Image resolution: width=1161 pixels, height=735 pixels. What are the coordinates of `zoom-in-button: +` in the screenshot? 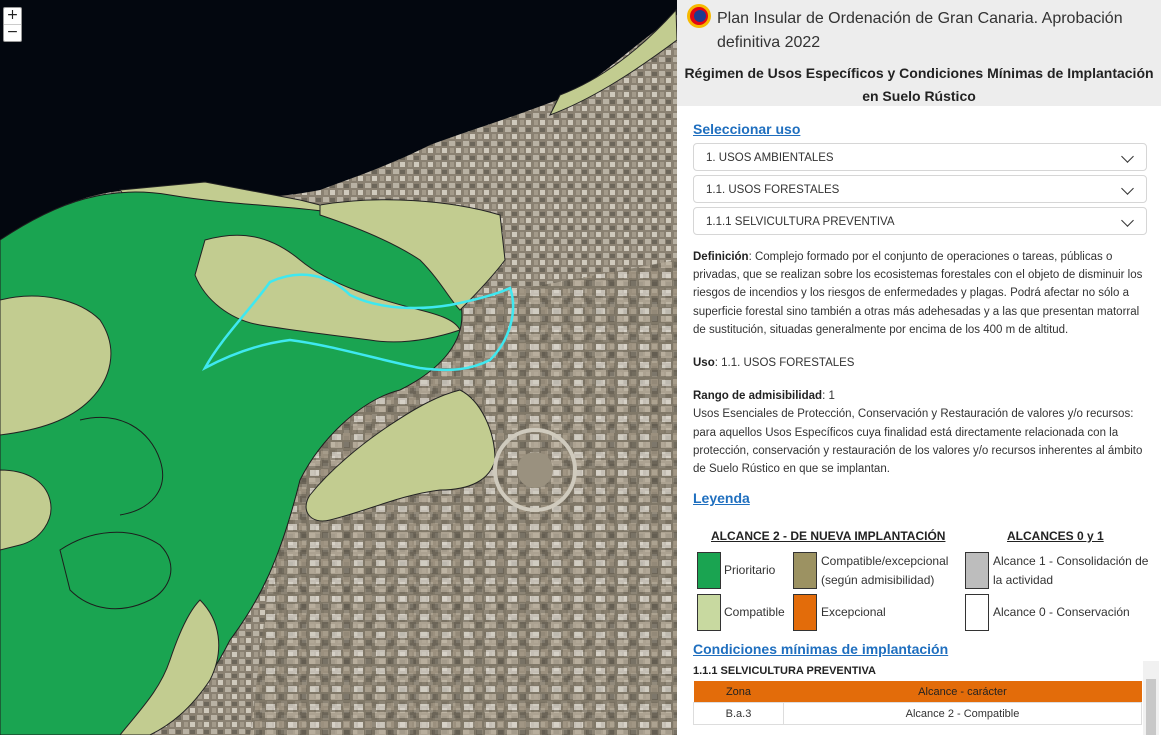 It's located at (12, 16).